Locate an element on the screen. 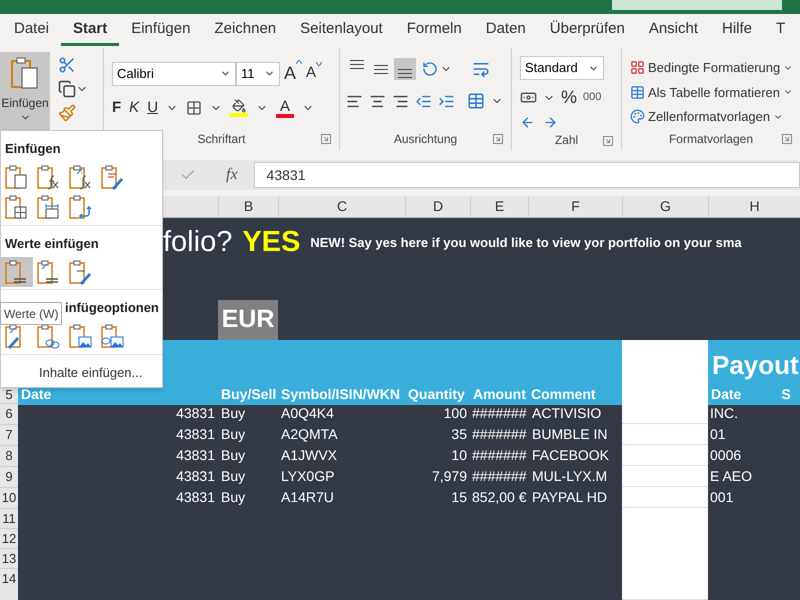  caret-up-icon is located at coordinates (299, 62).